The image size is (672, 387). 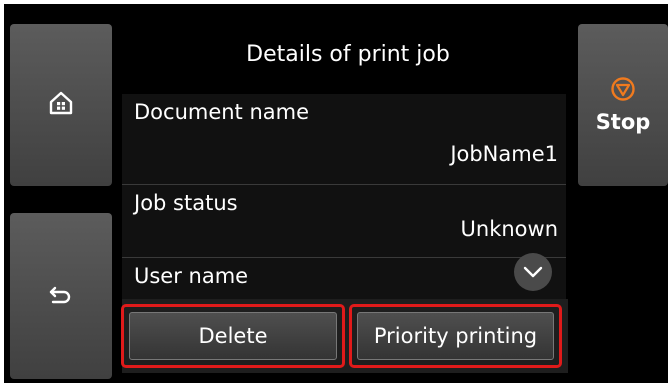 I want to click on stop-label: Stop, so click(x=623, y=122).